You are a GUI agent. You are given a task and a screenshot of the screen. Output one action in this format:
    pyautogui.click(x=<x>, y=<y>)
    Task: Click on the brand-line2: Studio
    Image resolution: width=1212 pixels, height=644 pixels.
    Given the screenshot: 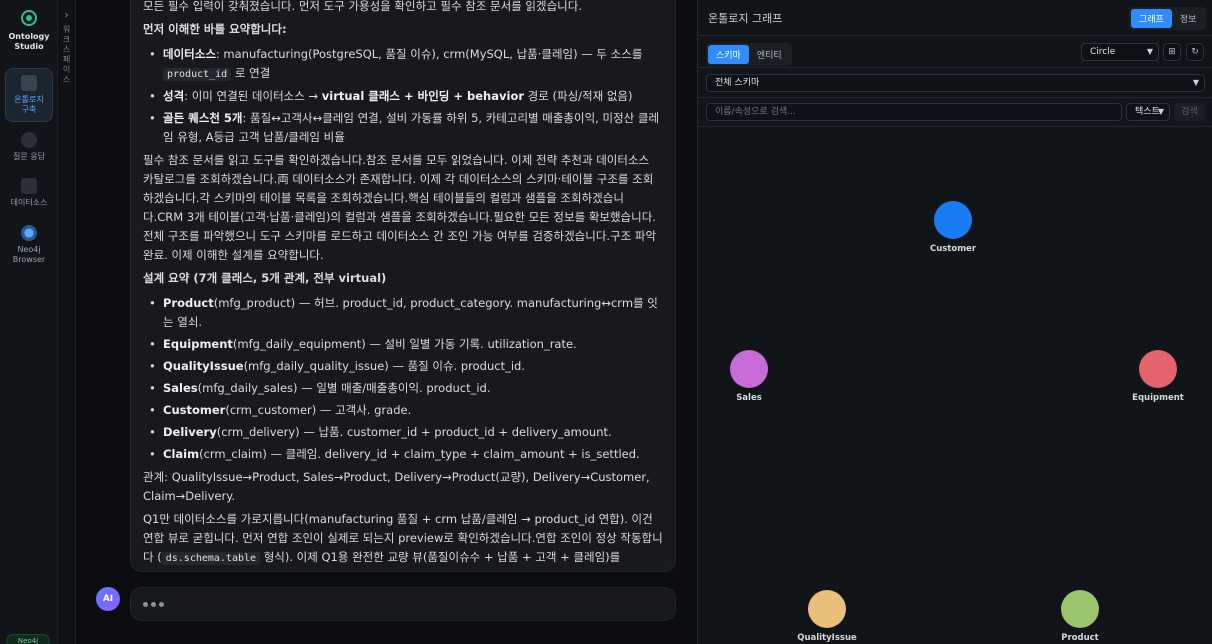 What is the action you would take?
    pyautogui.click(x=29, y=46)
    